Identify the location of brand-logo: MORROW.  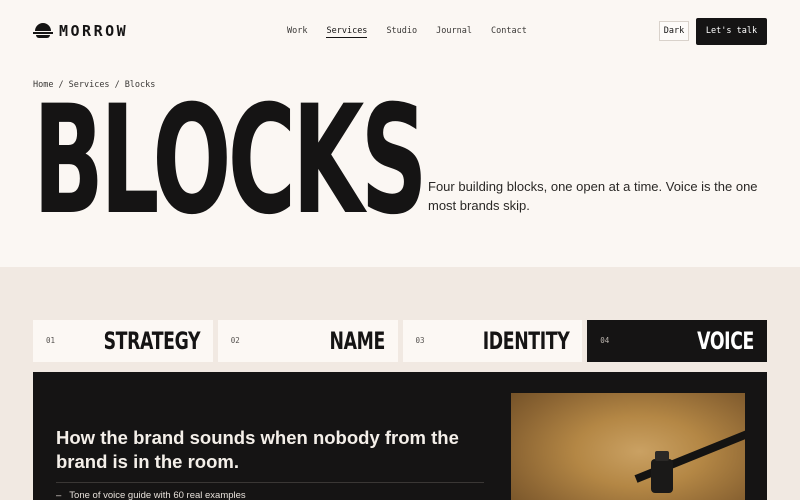
(80, 31).